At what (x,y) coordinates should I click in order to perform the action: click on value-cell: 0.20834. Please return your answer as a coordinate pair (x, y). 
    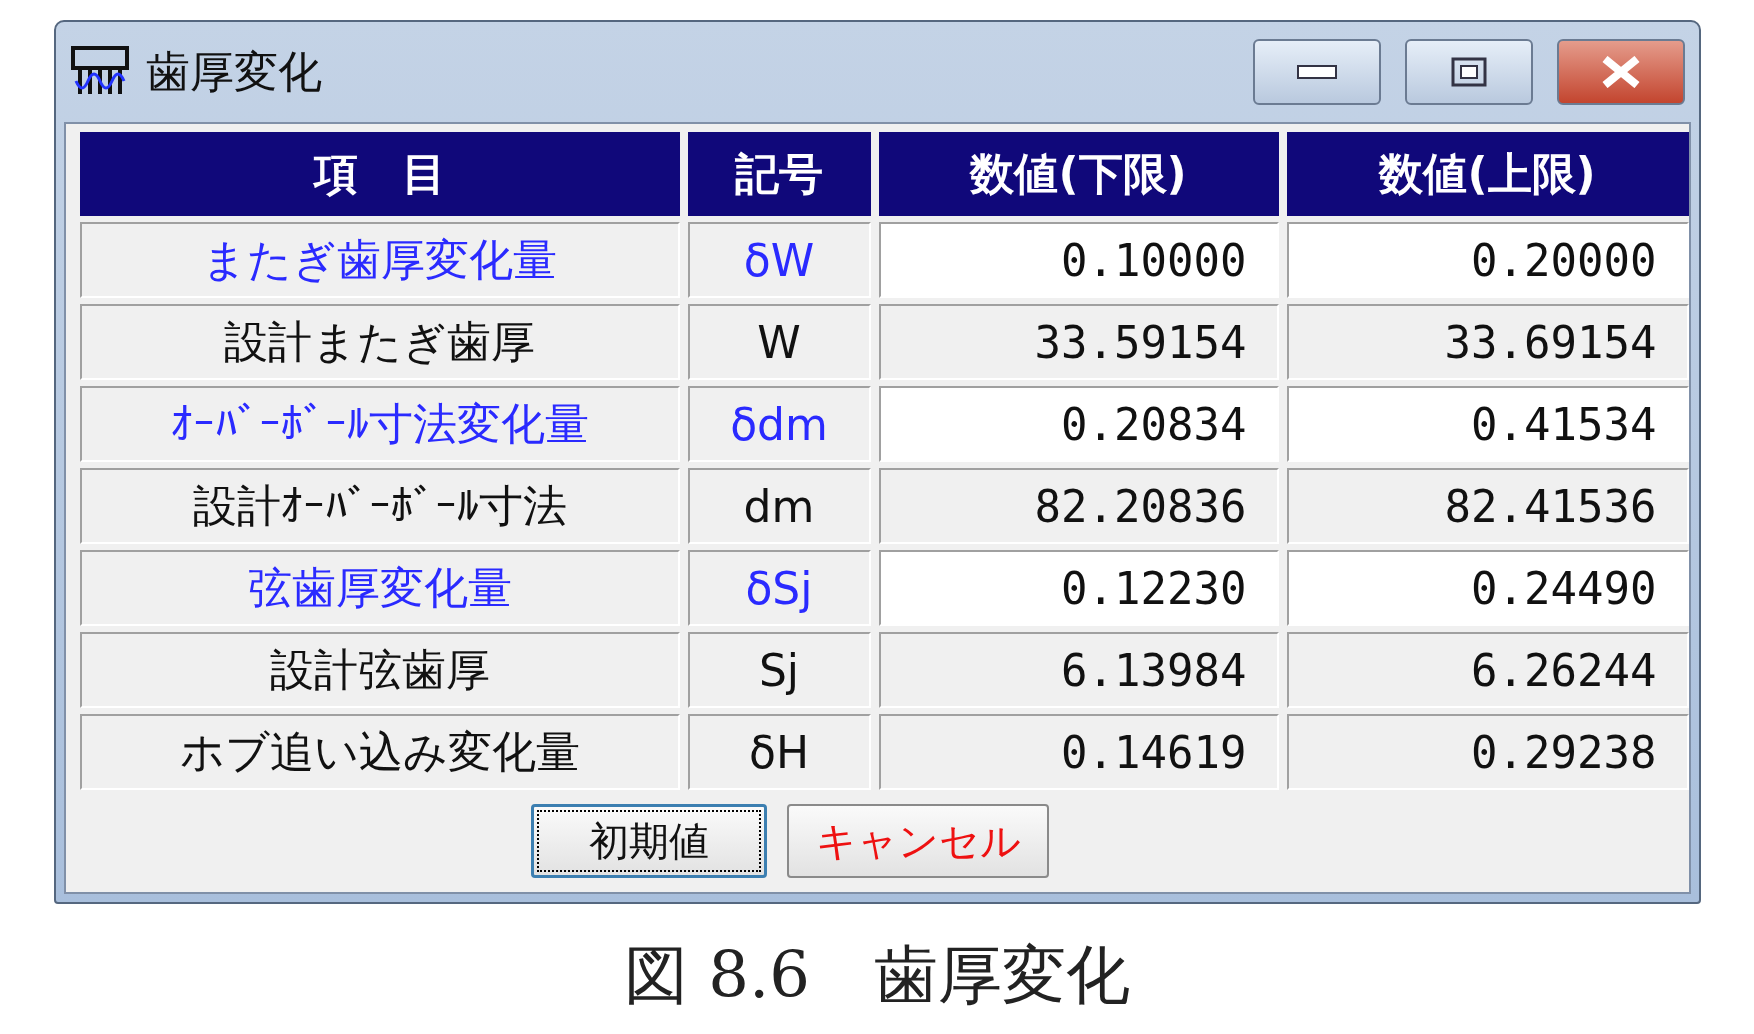
    Looking at the image, I should click on (1078, 424).